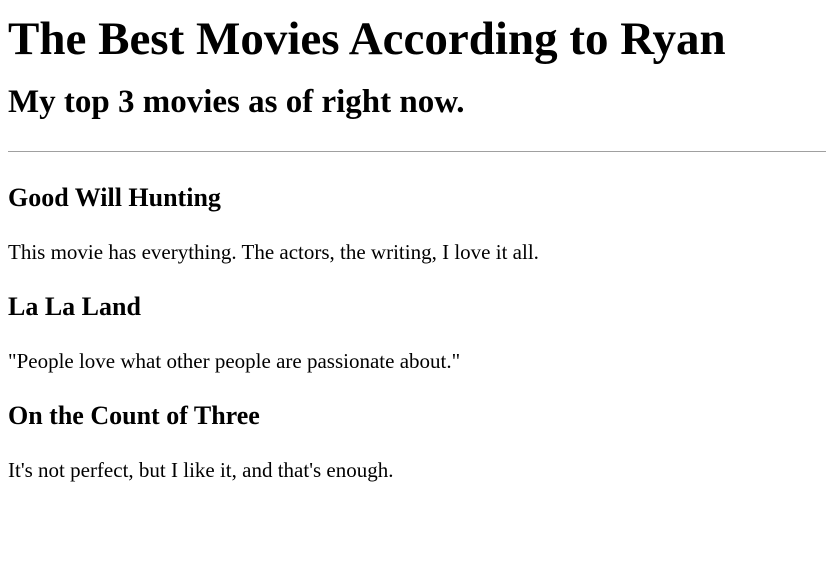 This screenshot has height=582, width=826. What do you see at coordinates (134, 415) in the screenshot?
I see `movie-title: On the Count of Three` at bounding box center [134, 415].